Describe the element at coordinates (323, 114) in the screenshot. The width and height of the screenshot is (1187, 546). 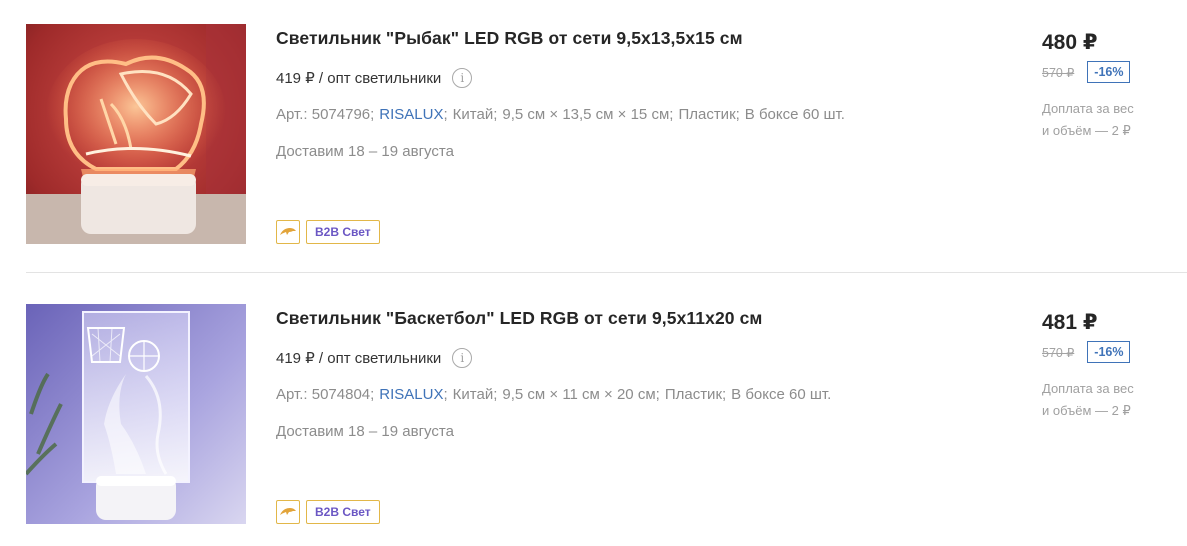
I see `article-number: Арт.: 5074796` at that location.